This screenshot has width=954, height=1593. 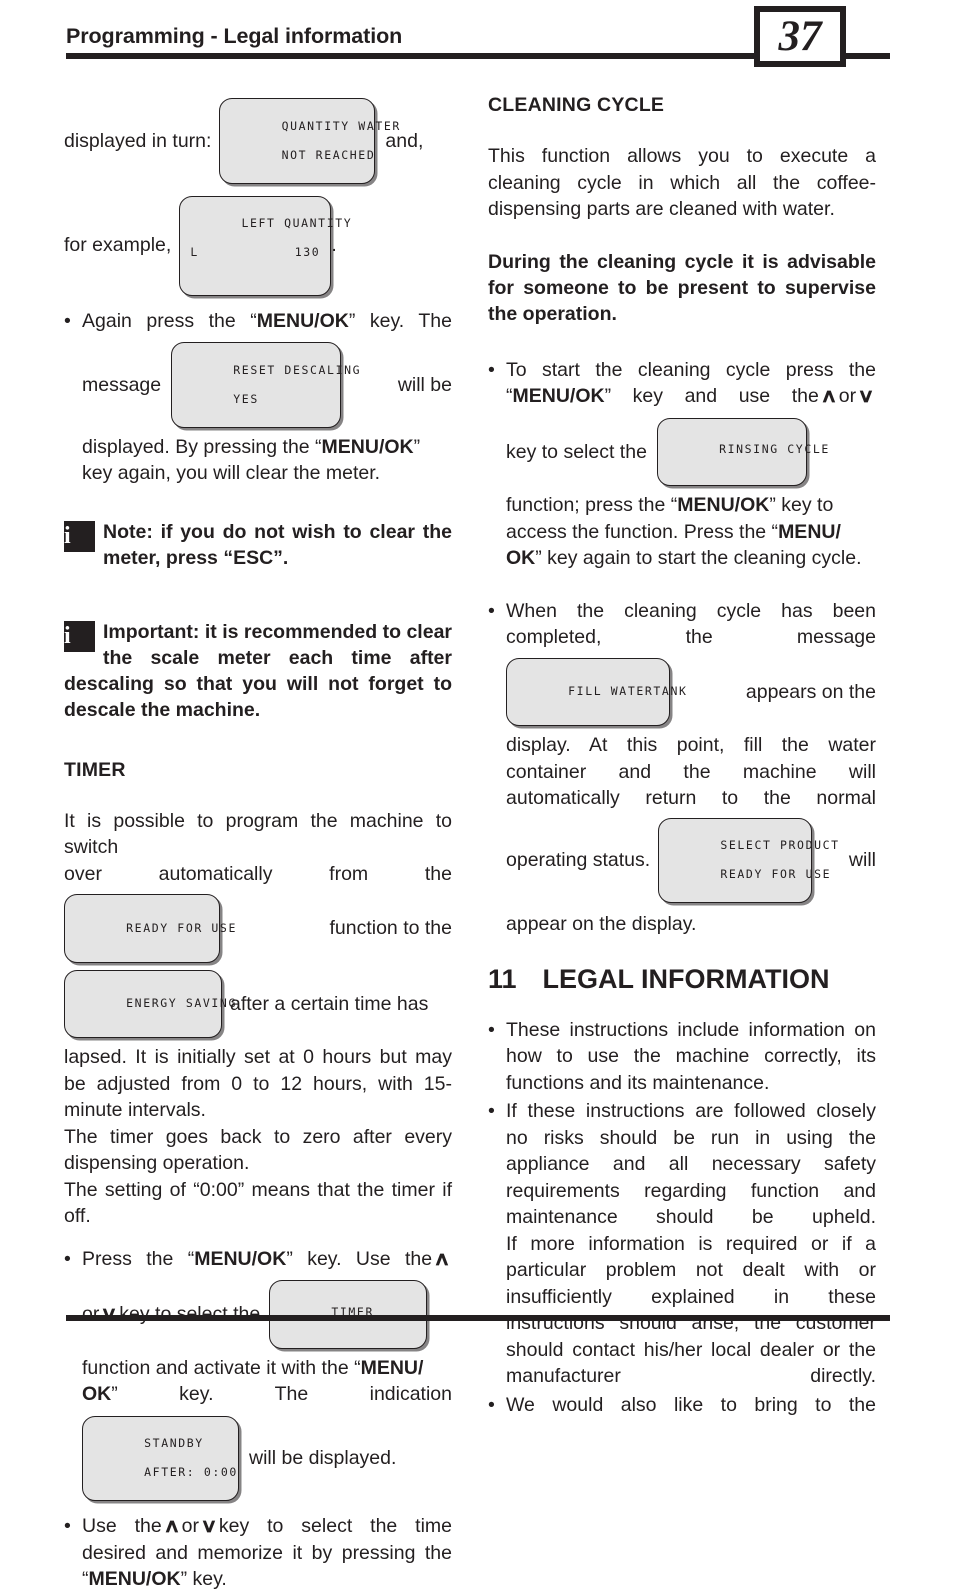 What do you see at coordinates (404, 140) in the screenshot?
I see `text-and: and,` at bounding box center [404, 140].